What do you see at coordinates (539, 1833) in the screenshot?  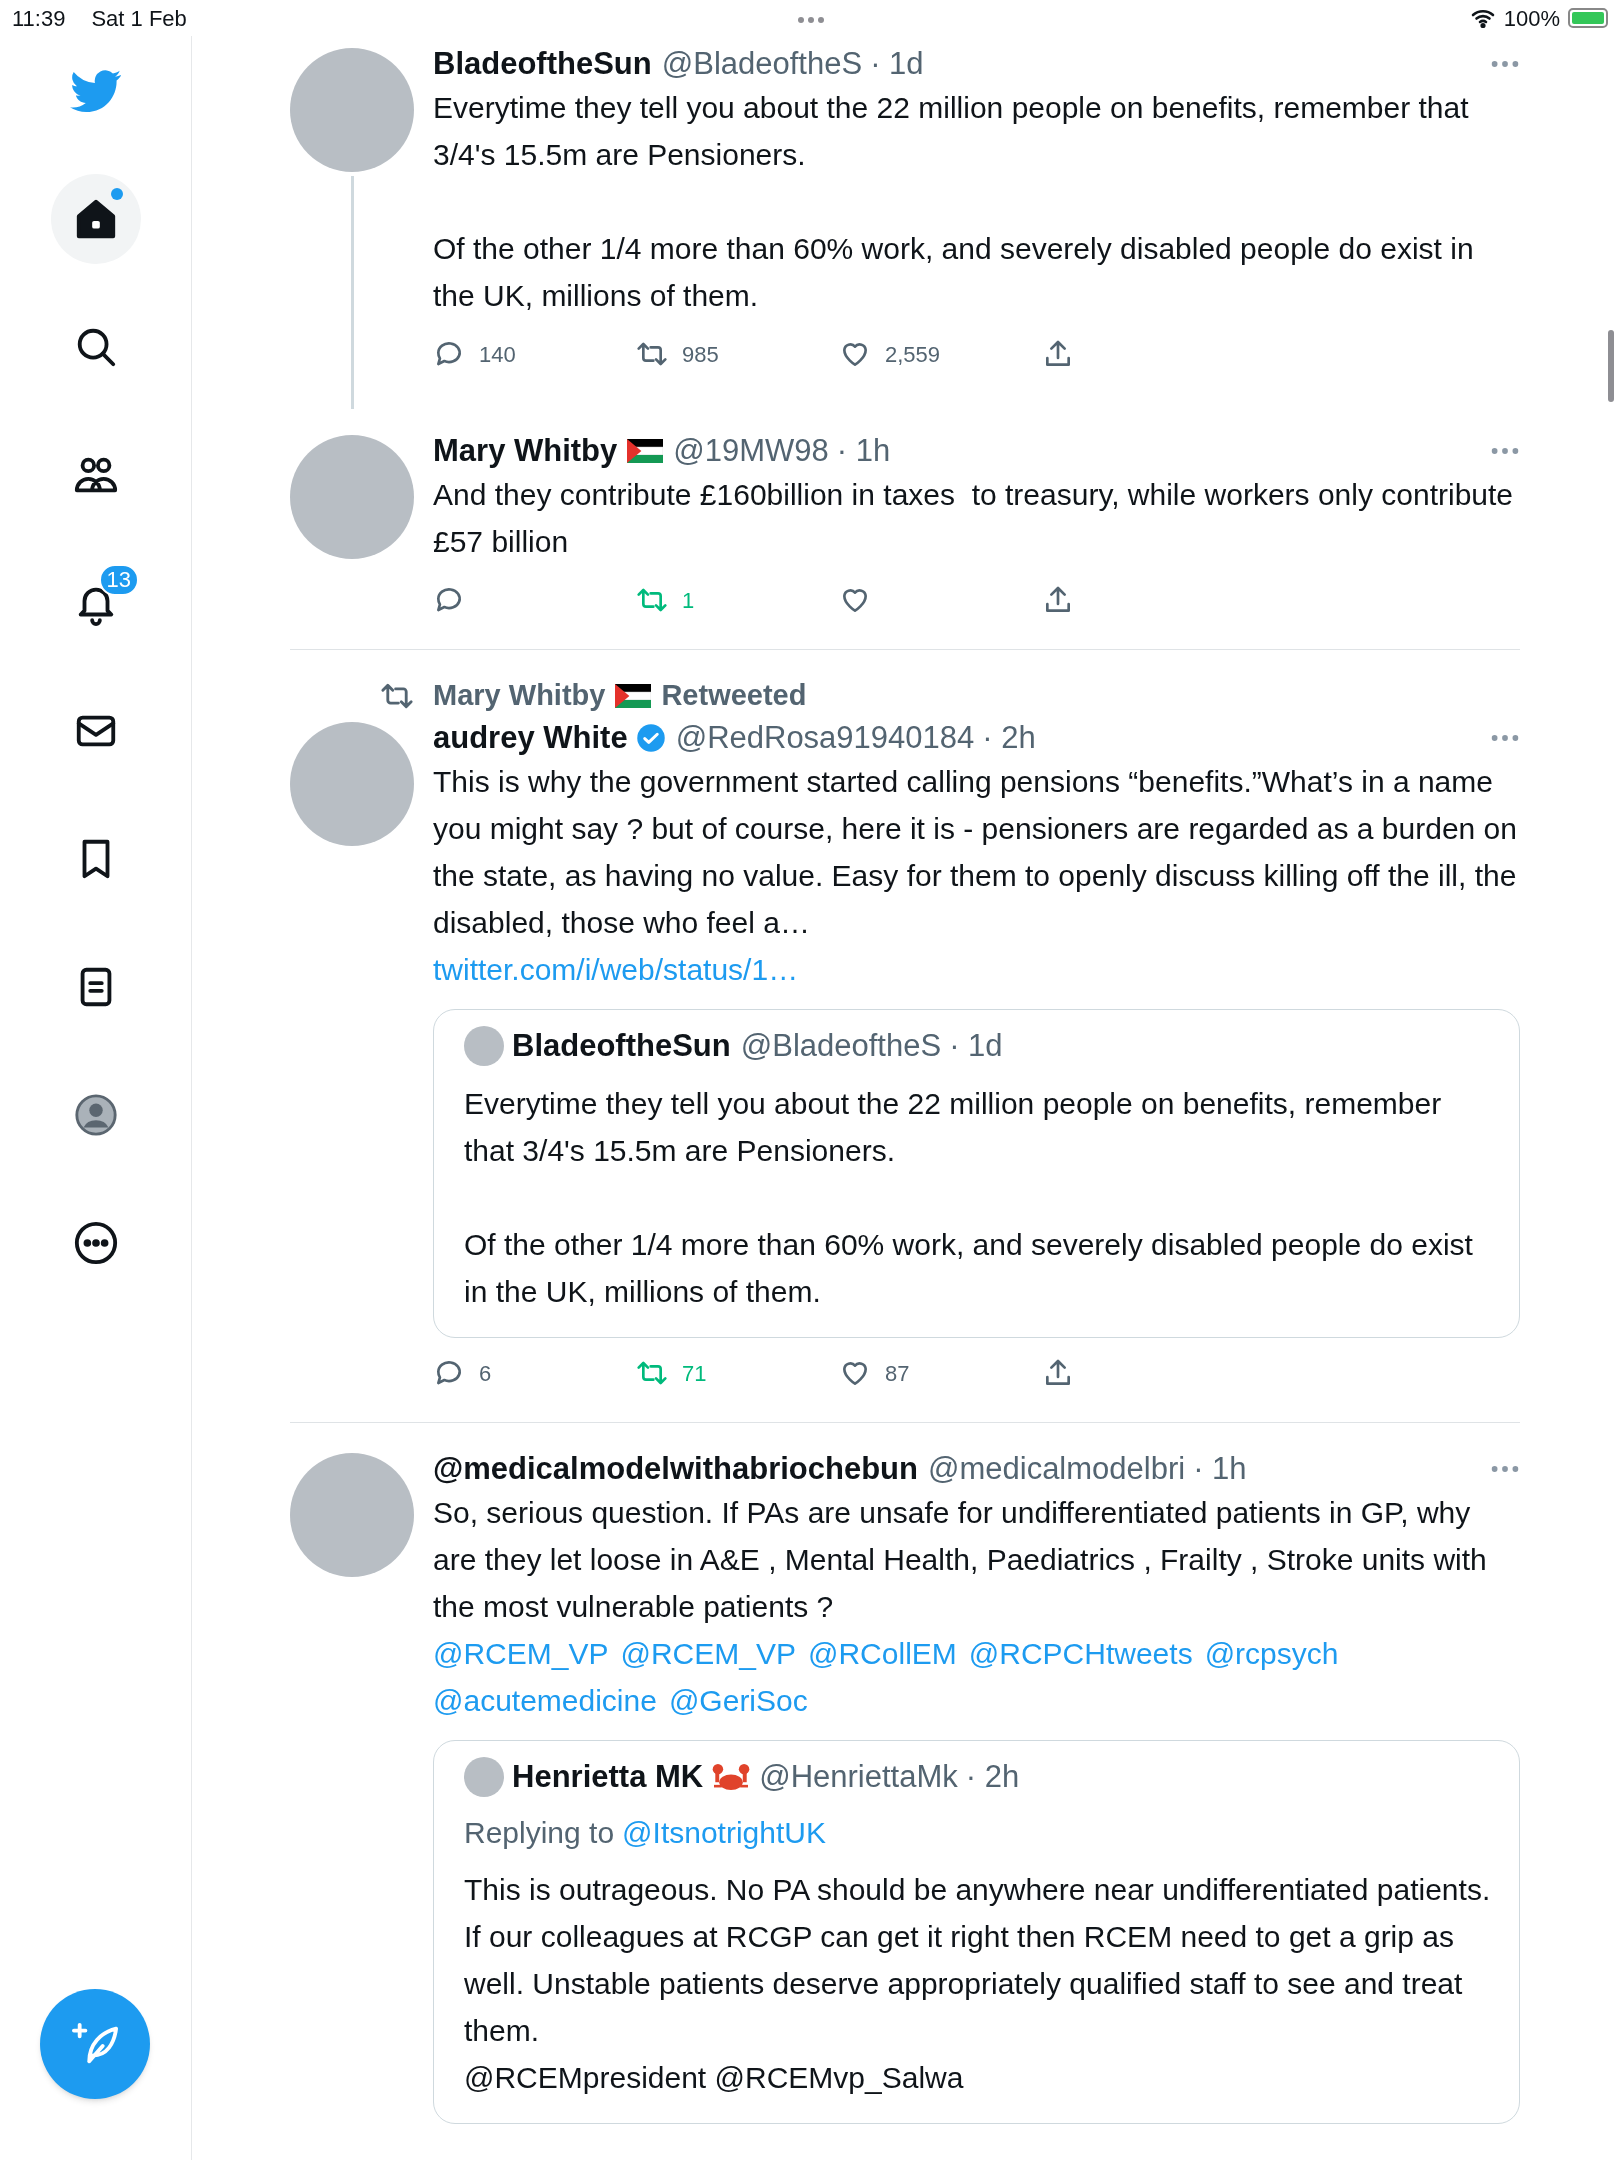 I see `replying-to-label: Replying to` at bounding box center [539, 1833].